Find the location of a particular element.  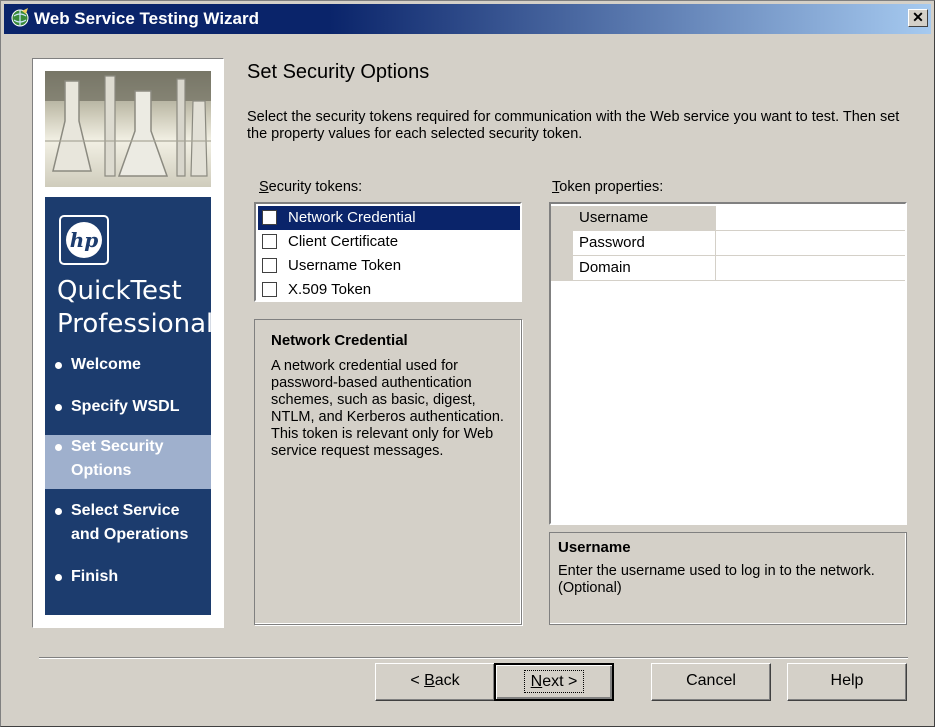

help-button: Help is located at coordinates (847, 682).